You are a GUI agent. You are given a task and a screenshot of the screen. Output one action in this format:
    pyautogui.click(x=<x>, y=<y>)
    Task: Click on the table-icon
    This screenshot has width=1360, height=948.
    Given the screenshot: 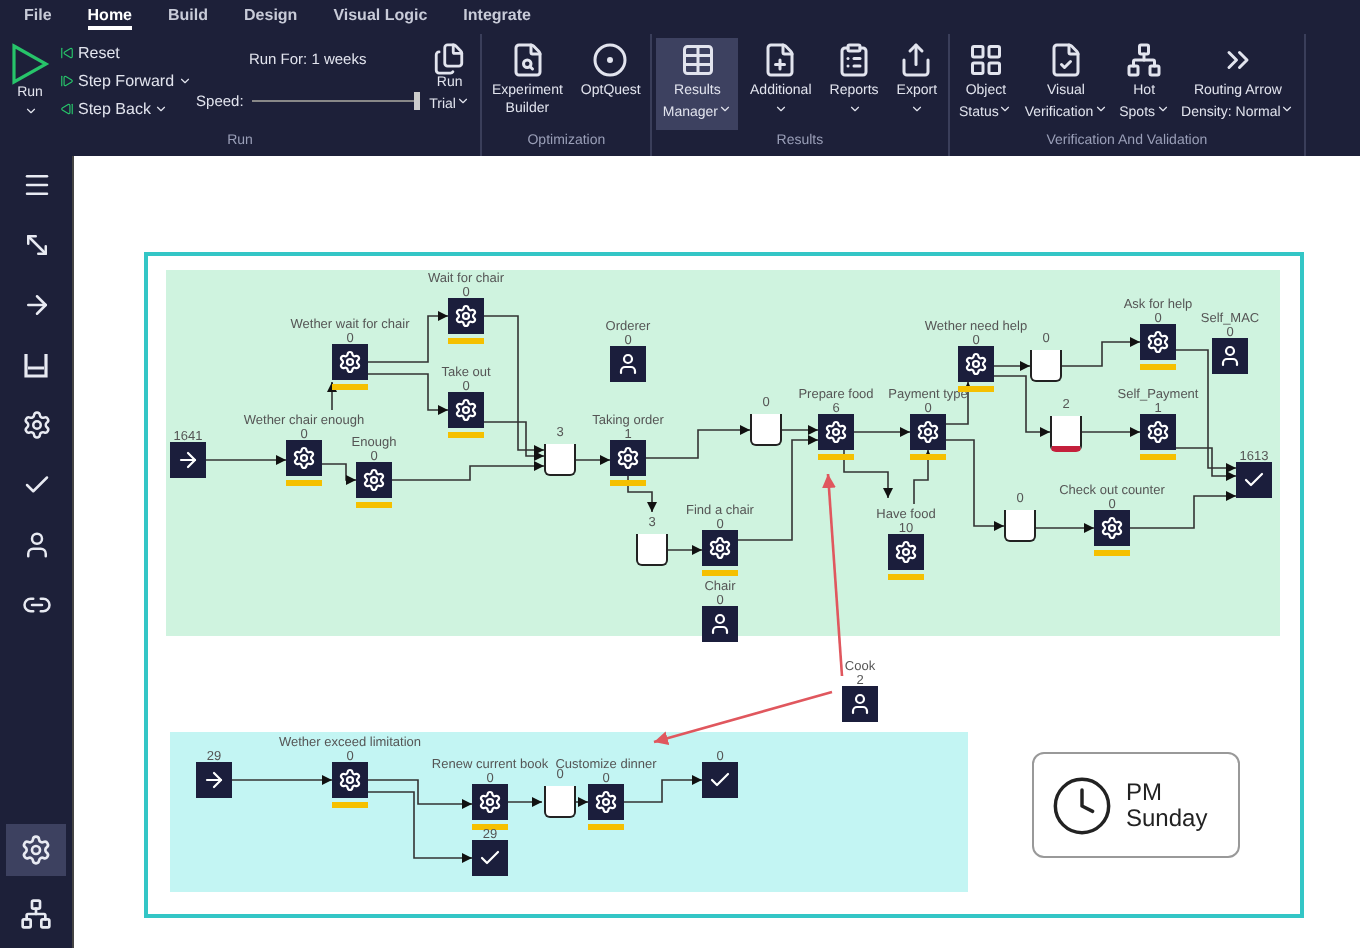 What is the action you would take?
    pyautogui.click(x=697, y=60)
    